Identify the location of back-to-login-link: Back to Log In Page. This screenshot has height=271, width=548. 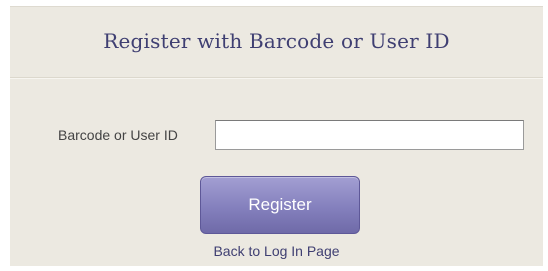
(276, 251).